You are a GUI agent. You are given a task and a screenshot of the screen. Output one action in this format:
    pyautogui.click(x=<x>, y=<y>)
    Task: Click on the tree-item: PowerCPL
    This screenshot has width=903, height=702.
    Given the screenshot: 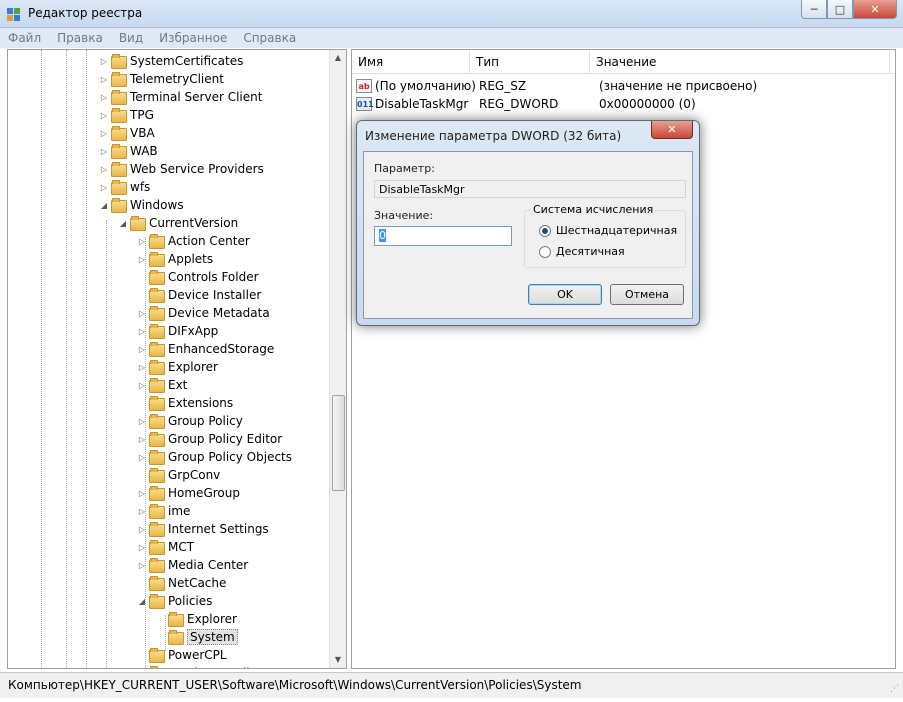 What is the action you would take?
    pyautogui.click(x=181, y=655)
    